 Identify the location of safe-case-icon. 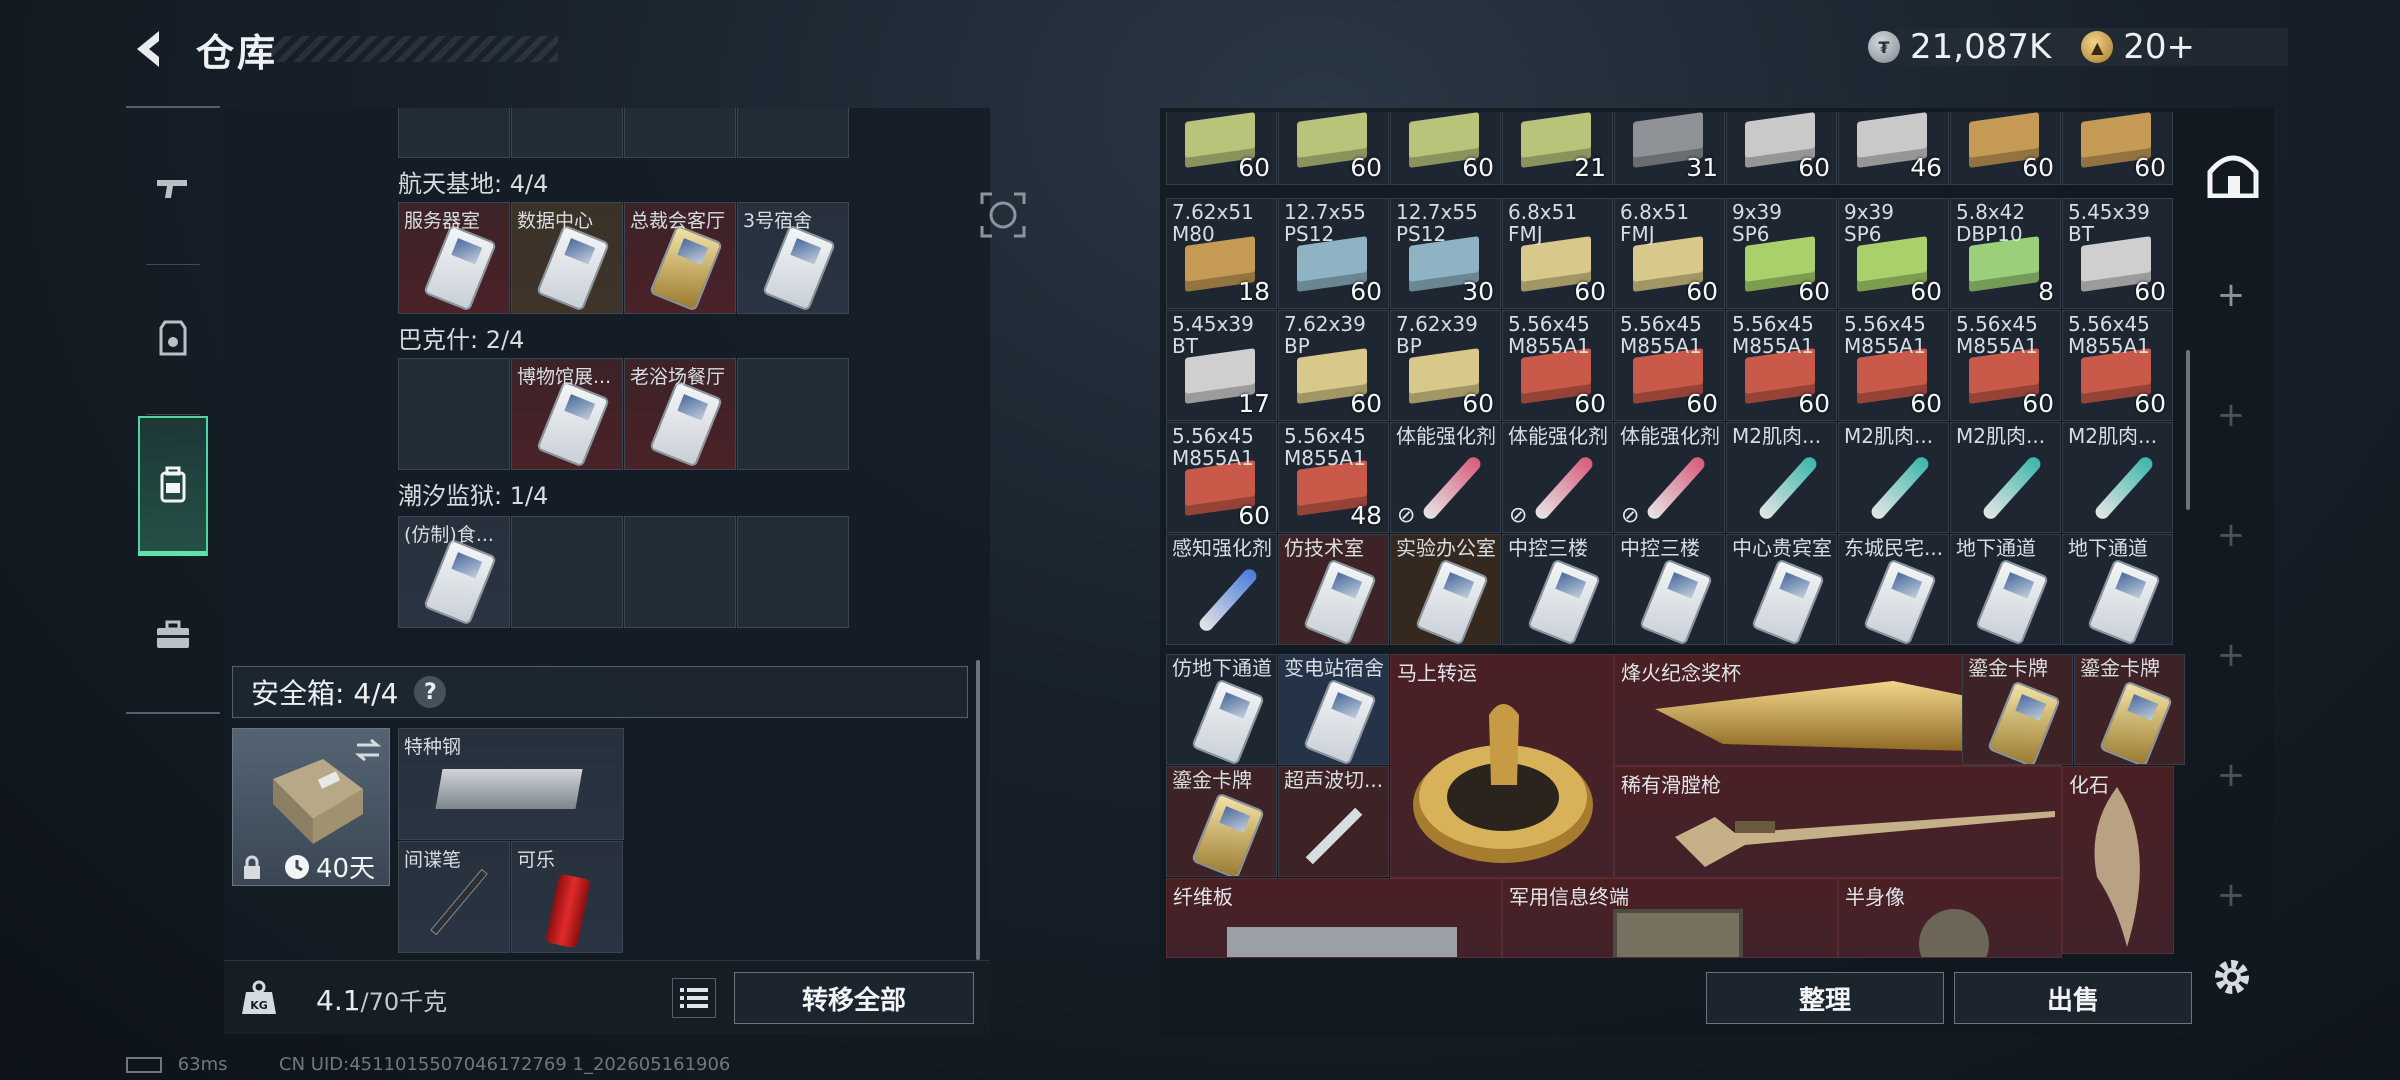
(318, 801).